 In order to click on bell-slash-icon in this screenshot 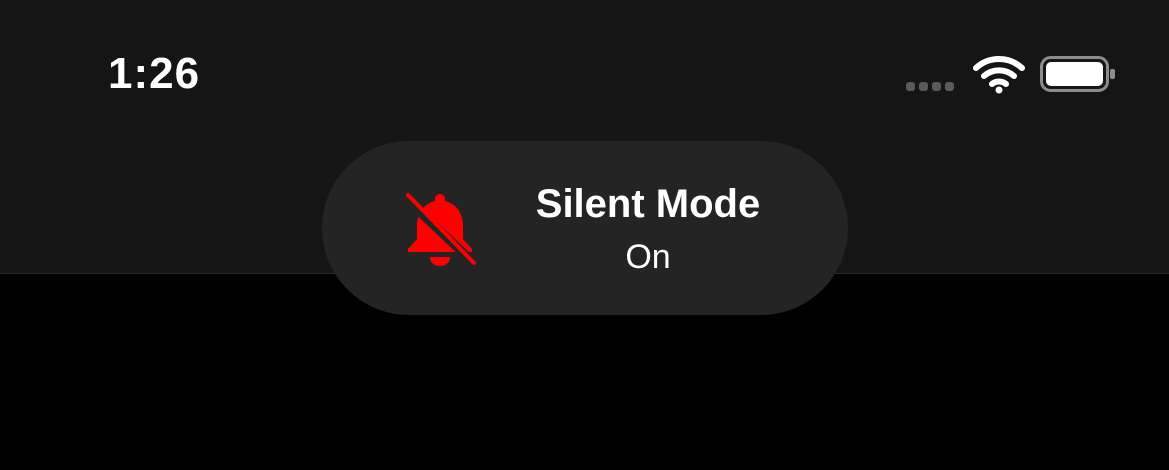, I will do `click(440, 230)`.